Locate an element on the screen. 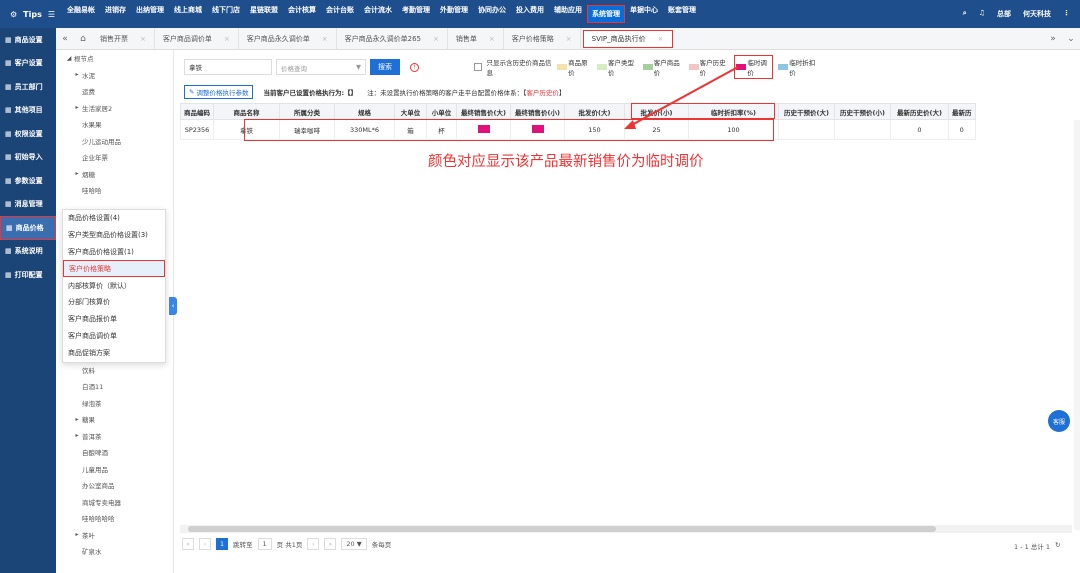 The image size is (1080, 573). prev-page-icon: ‹ is located at coordinates (205, 544).